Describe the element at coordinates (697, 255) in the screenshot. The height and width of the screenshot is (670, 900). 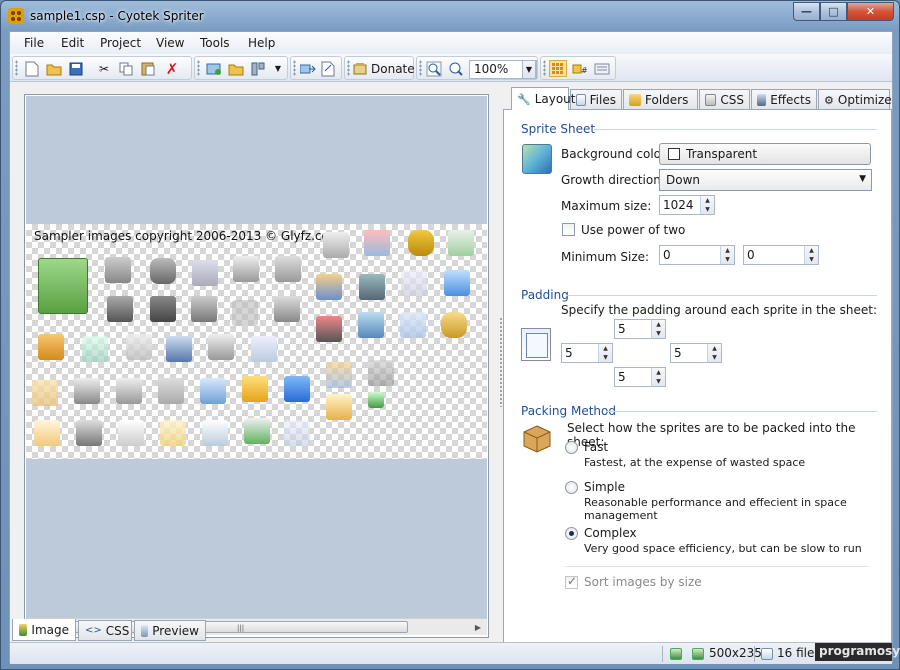
I see `min-width-stepper: 0 ▲ ▼` at that location.